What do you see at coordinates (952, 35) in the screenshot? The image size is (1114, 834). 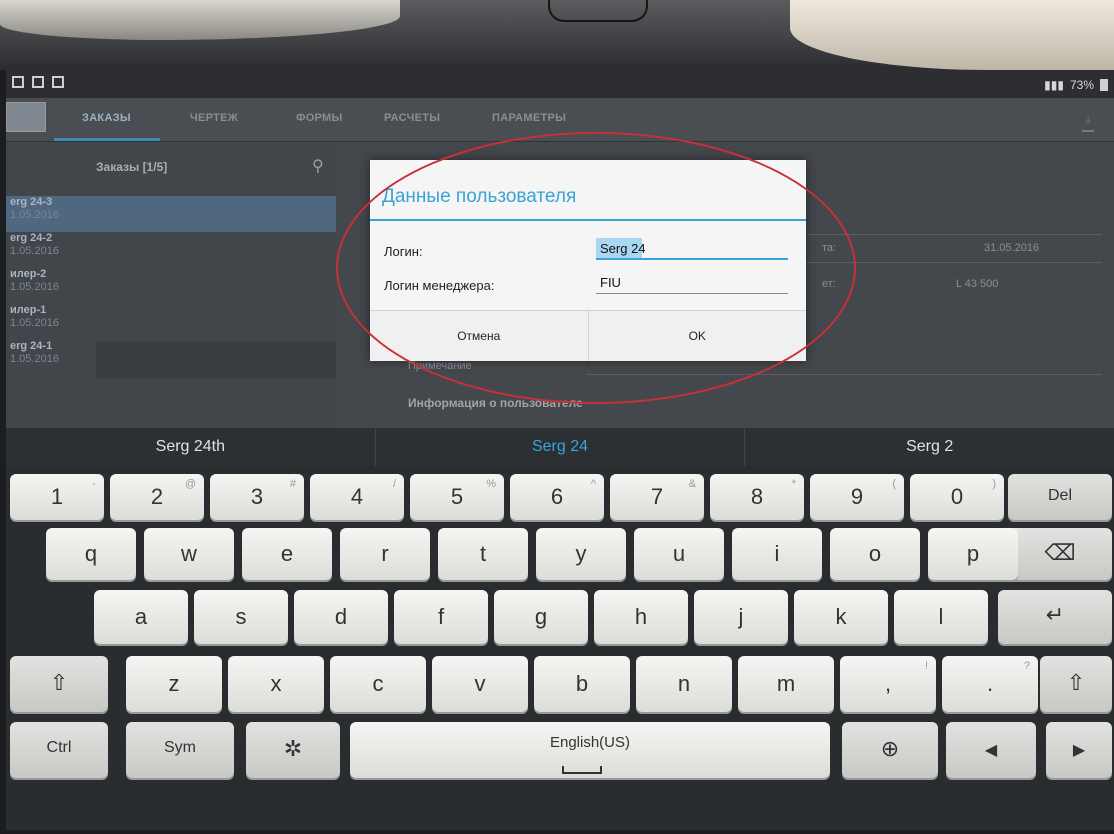 I see `background-object-right` at bounding box center [952, 35].